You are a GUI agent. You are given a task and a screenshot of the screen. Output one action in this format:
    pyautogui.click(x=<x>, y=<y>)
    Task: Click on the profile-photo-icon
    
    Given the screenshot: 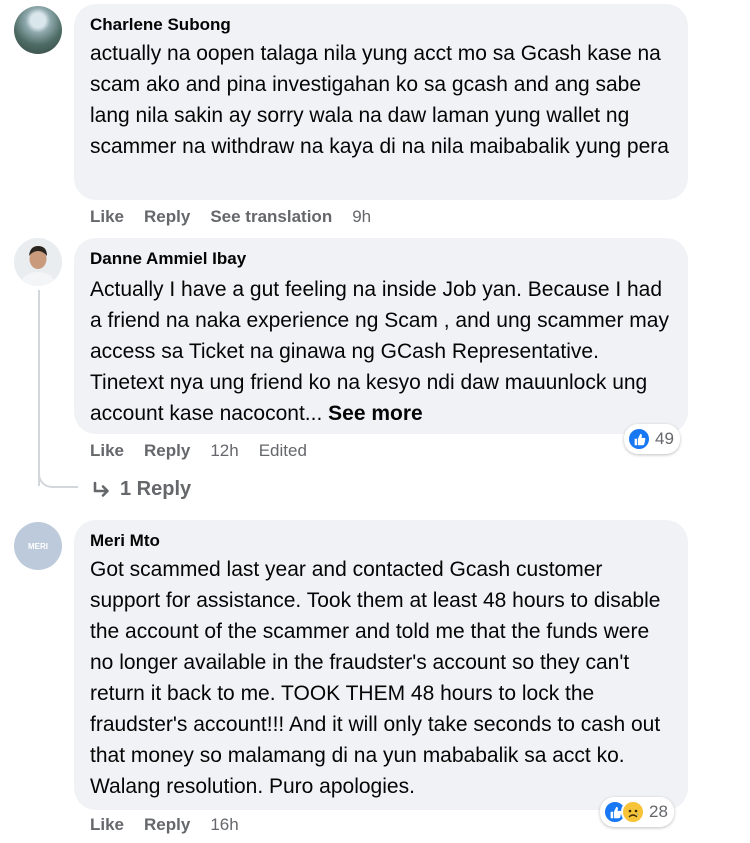 What is the action you would take?
    pyautogui.click(x=38, y=262)
    